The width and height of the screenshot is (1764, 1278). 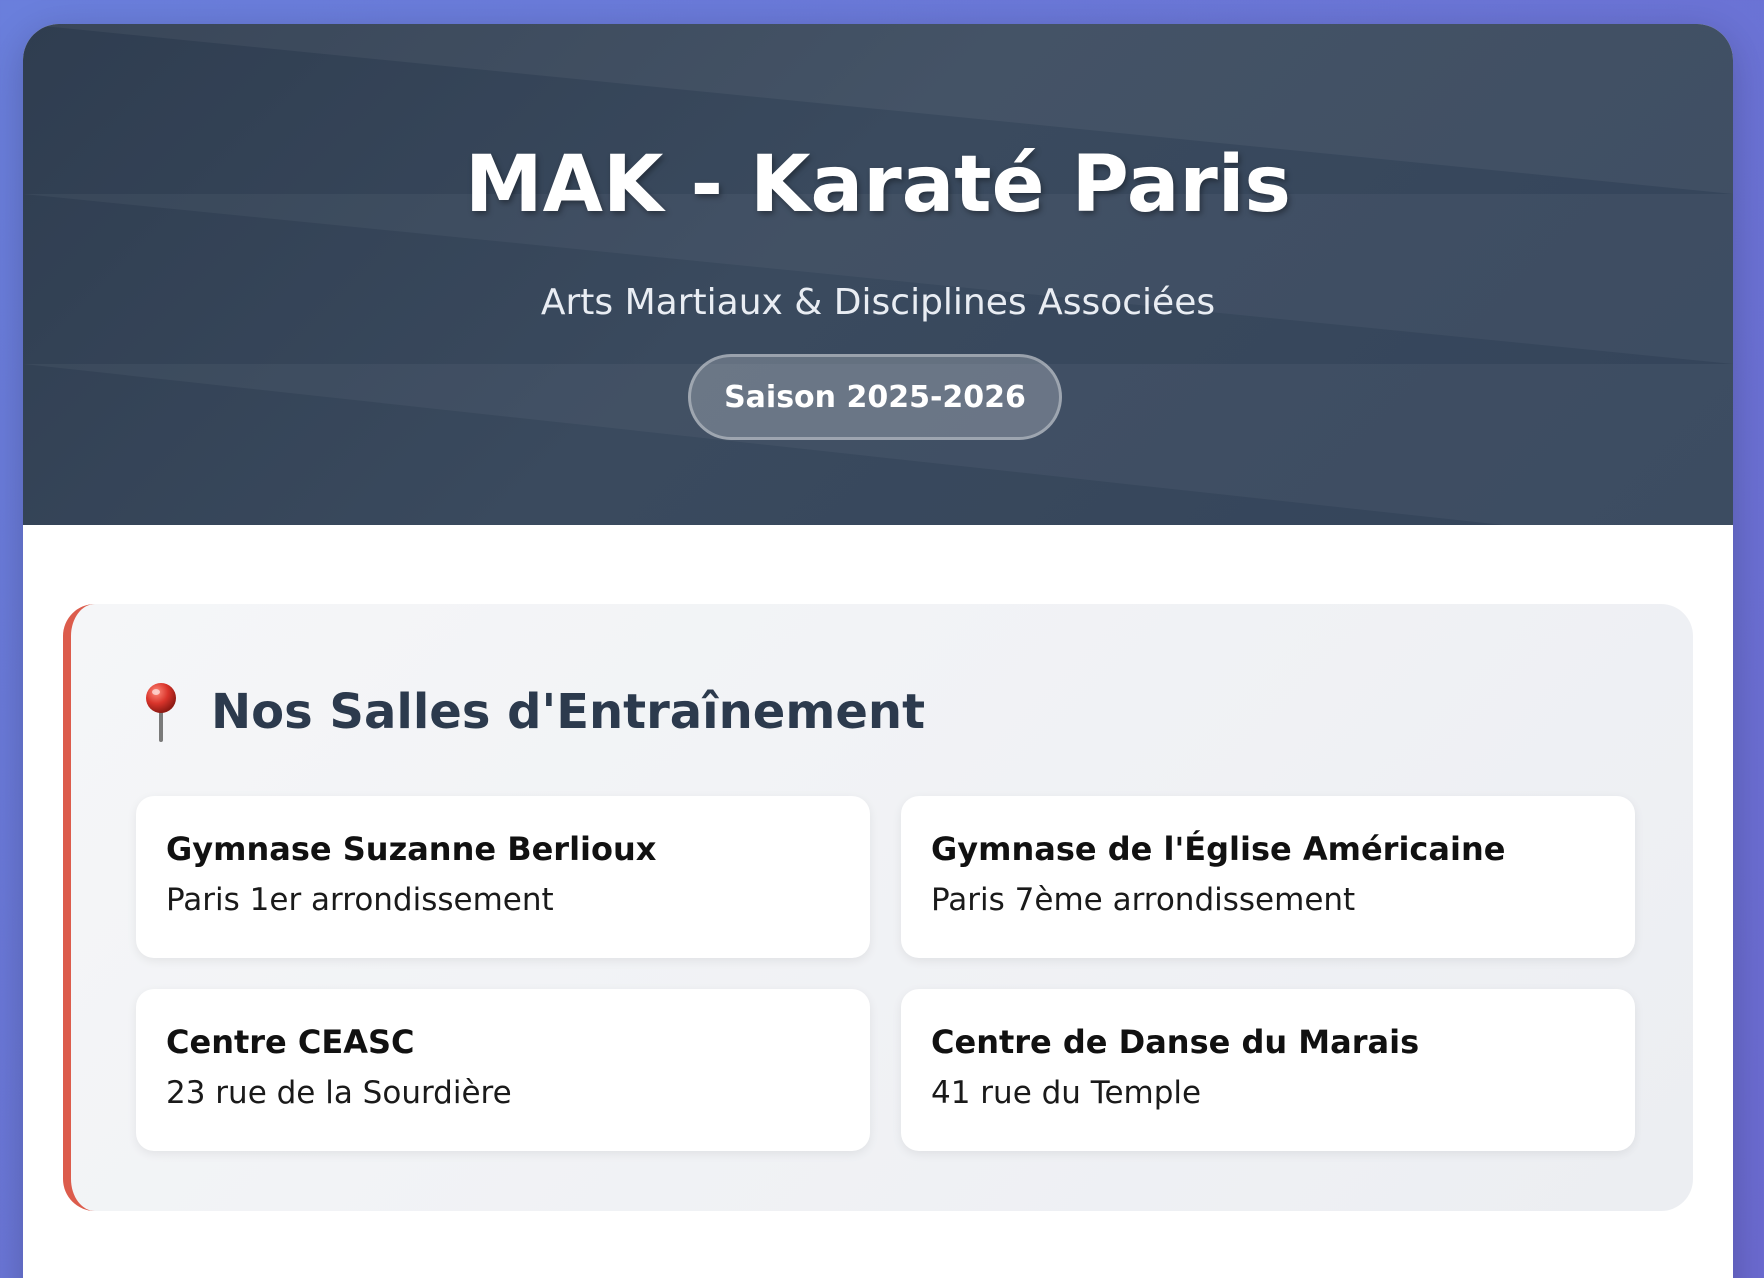 What do you see at coordinates (161, 712) in the screenshot?
I see `round-pushpin-icon` at bounding box center [161, 712].